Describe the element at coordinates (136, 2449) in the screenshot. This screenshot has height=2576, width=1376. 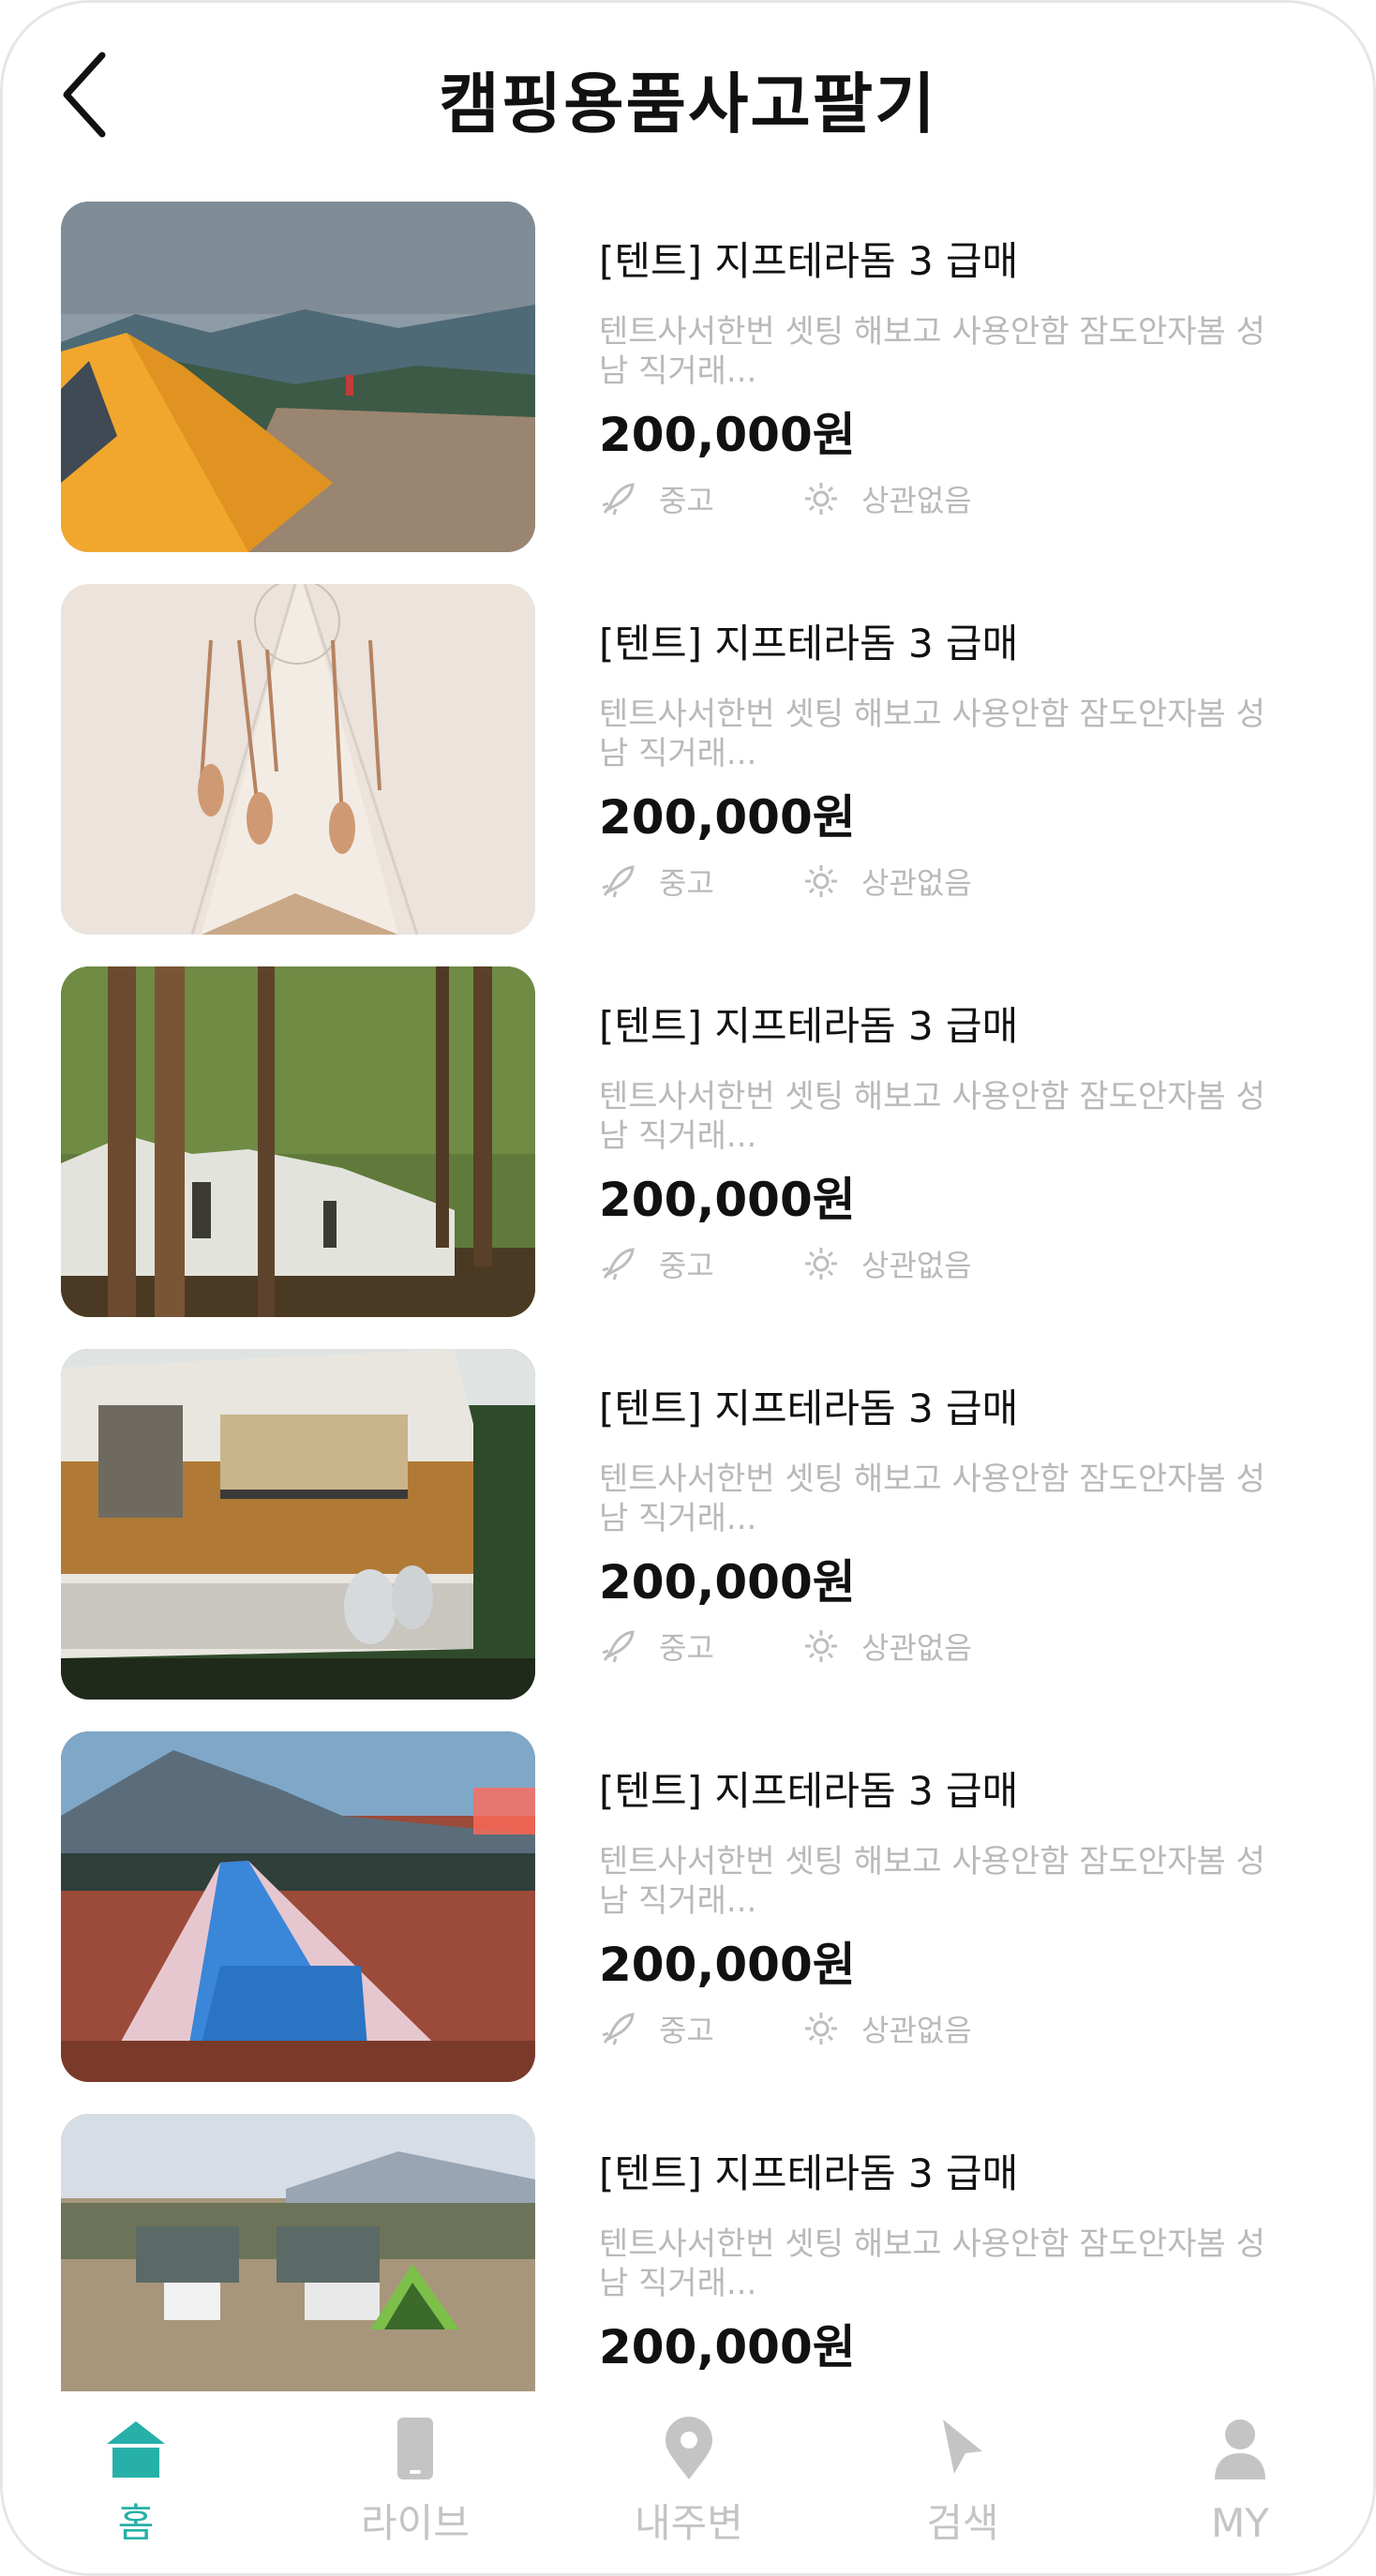
I see `home-icon` at that location.